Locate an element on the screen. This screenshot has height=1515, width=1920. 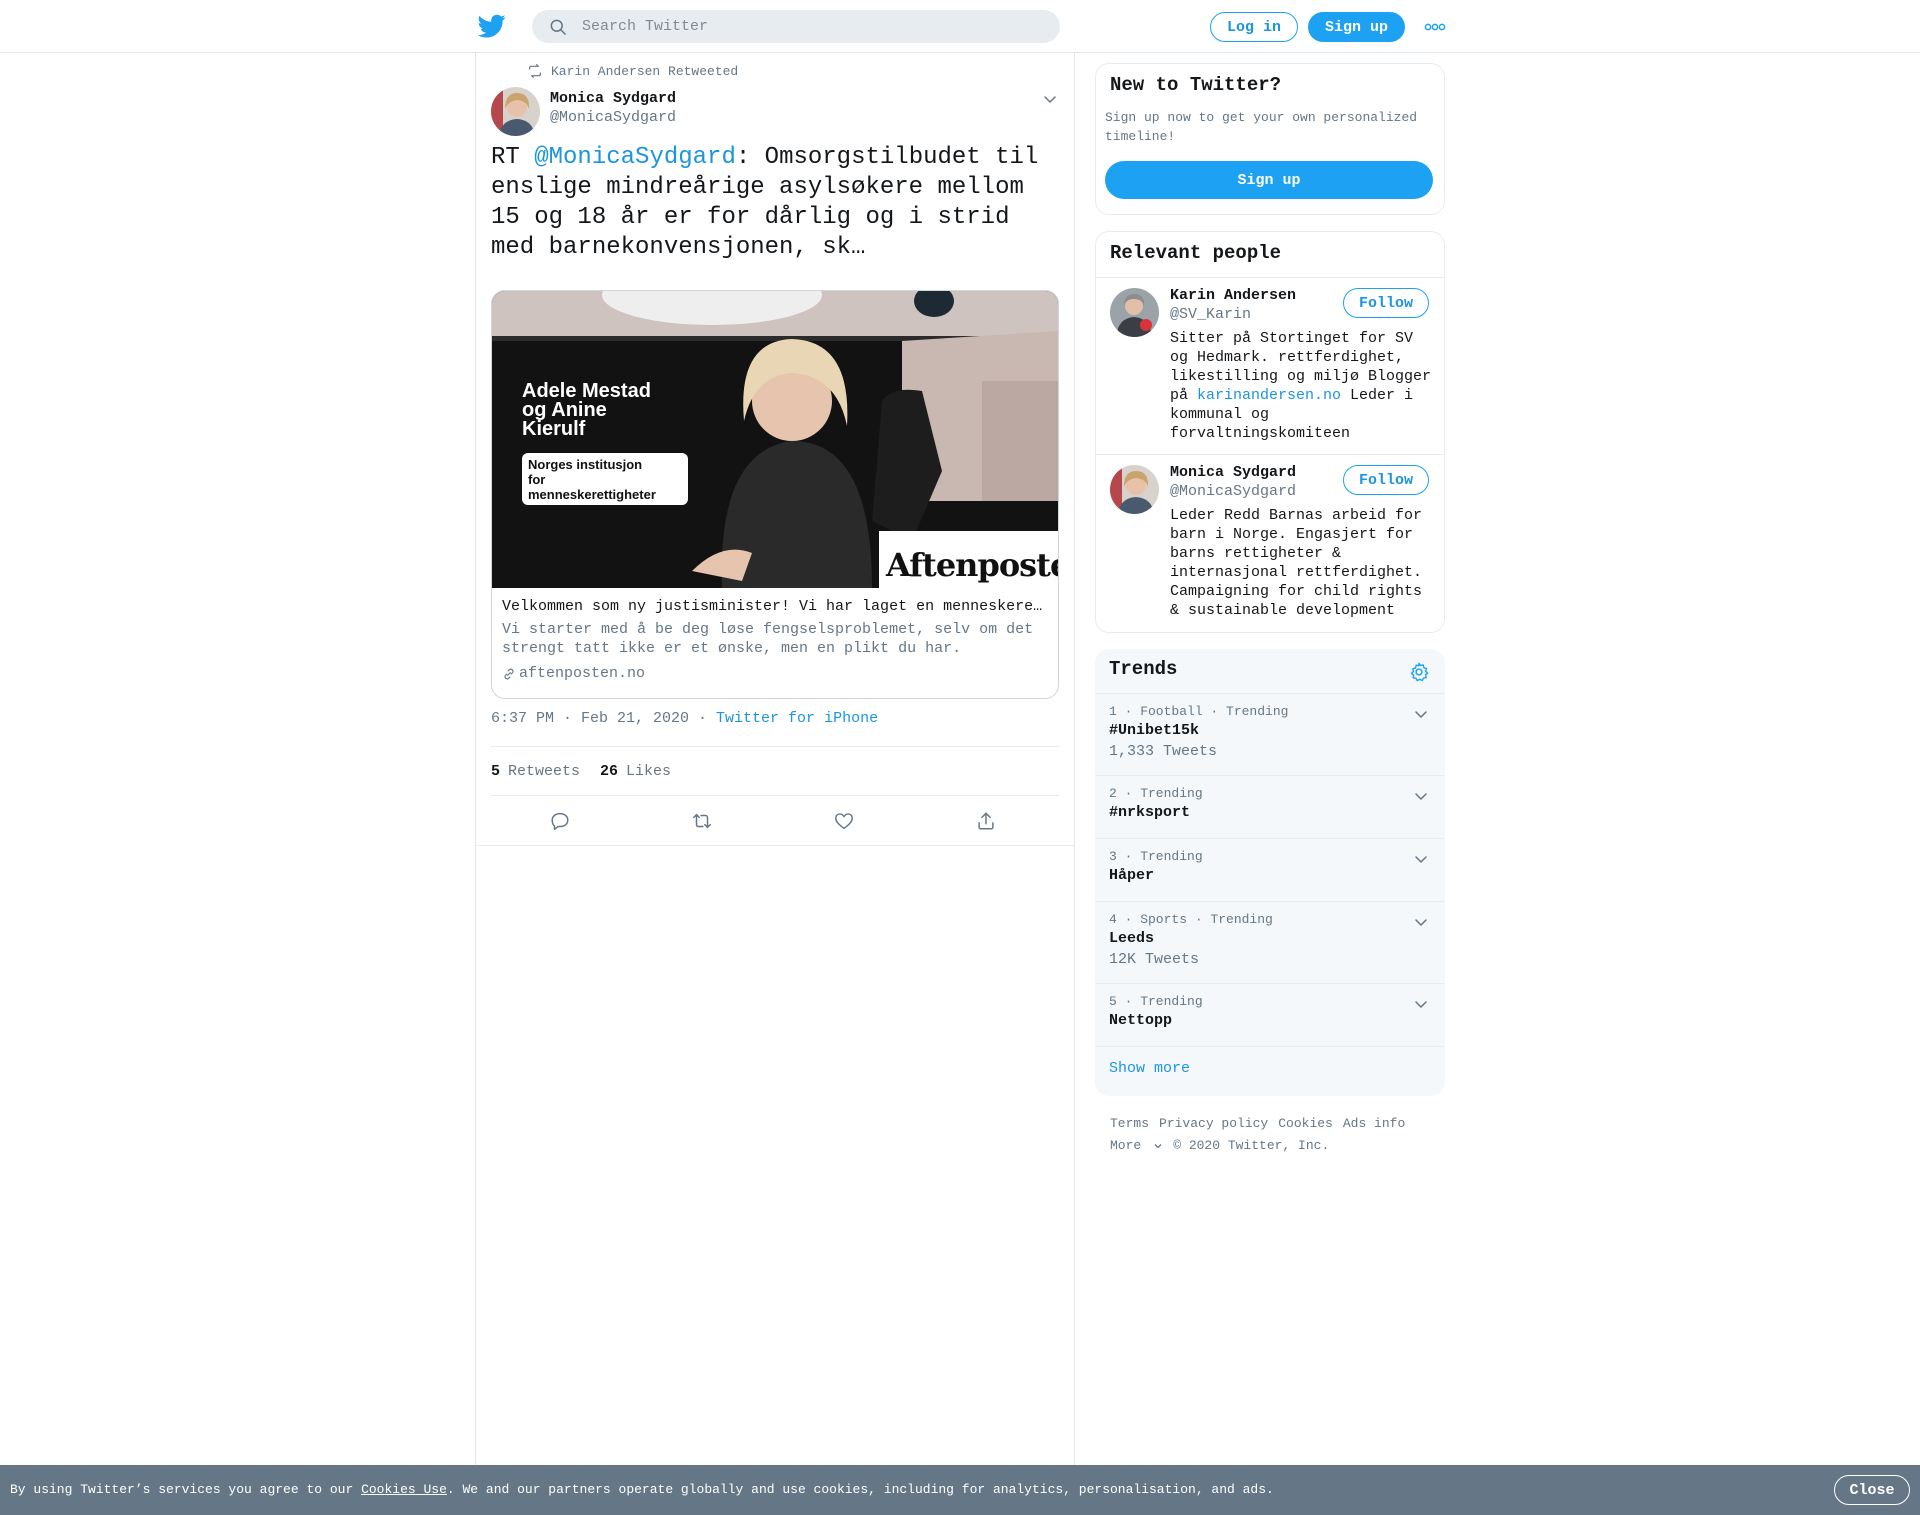
relevant-people-title: Relevant people is located at coordinates (1196, 253).